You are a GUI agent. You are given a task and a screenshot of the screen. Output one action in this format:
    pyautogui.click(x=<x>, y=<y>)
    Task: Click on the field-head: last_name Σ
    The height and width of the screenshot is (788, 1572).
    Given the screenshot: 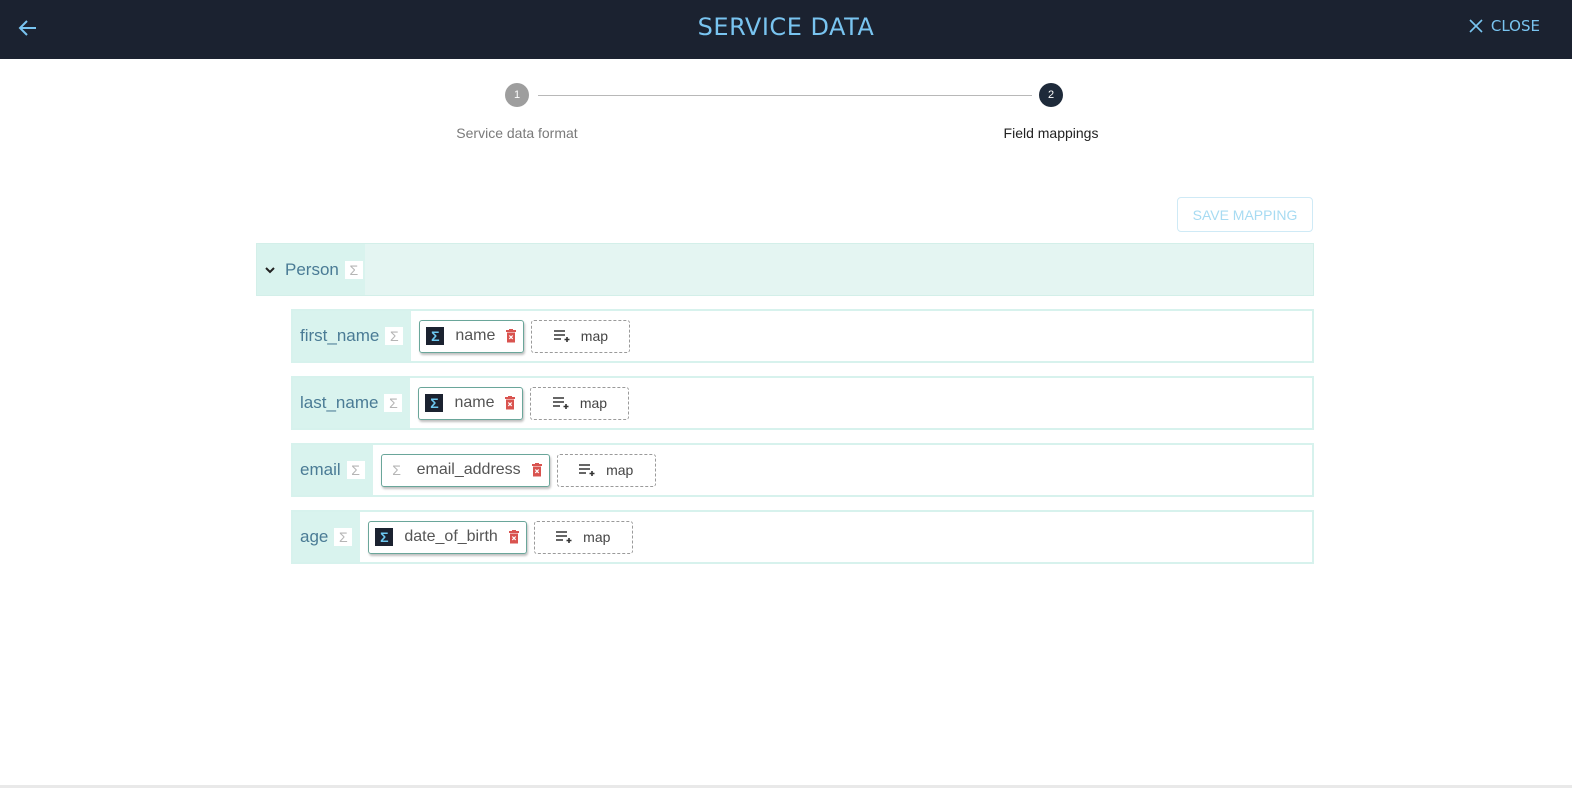 What is the action you would take?
    pyautogui.click(x=352, y=403)
    